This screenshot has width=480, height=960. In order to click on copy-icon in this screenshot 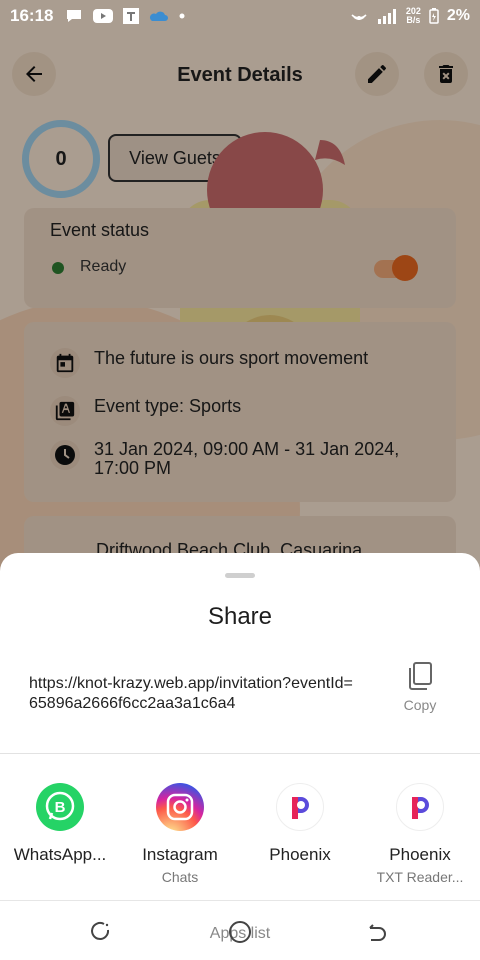, I will do `click(420, 676)`.